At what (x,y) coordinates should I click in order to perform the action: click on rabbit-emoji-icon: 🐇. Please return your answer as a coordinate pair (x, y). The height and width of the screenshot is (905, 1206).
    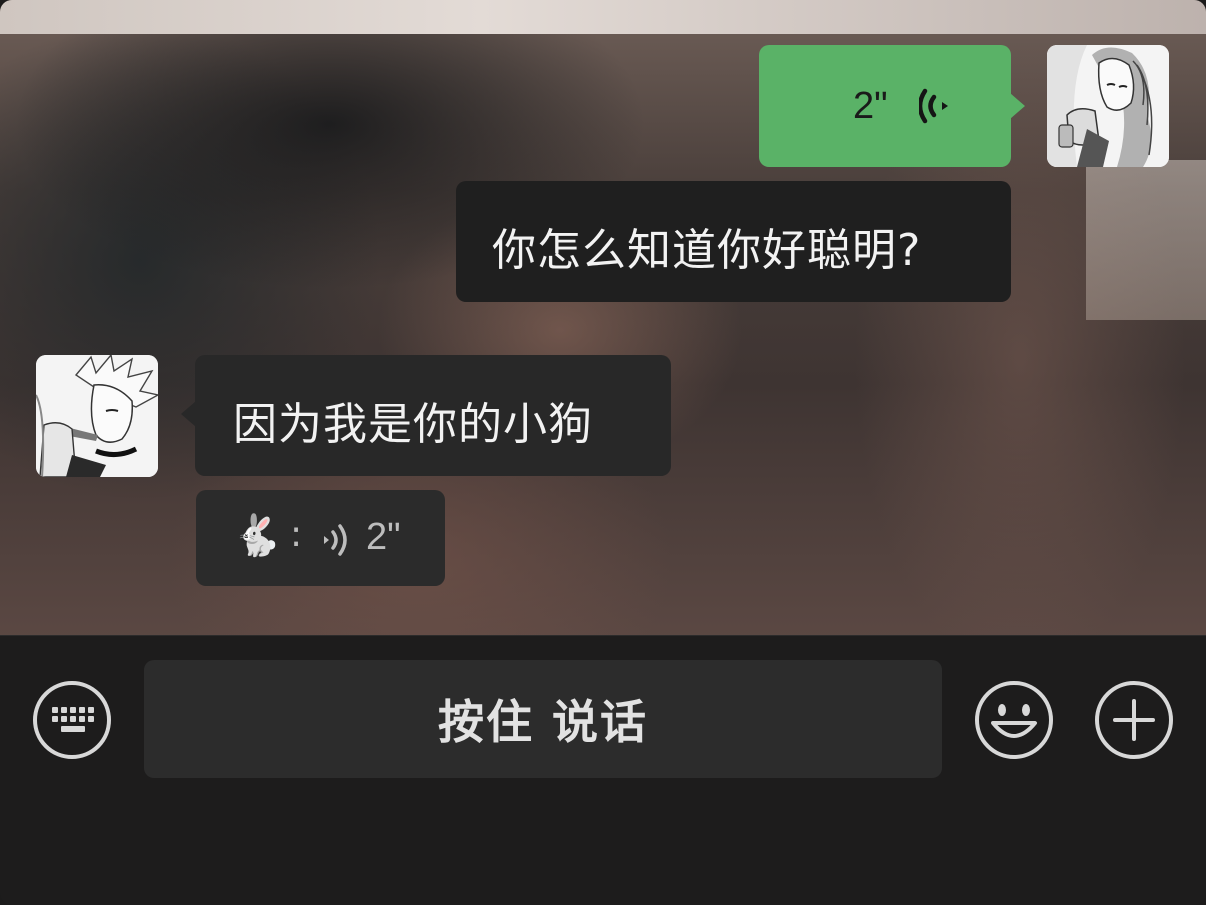
    Looking at the image, I should click on (257, 536).